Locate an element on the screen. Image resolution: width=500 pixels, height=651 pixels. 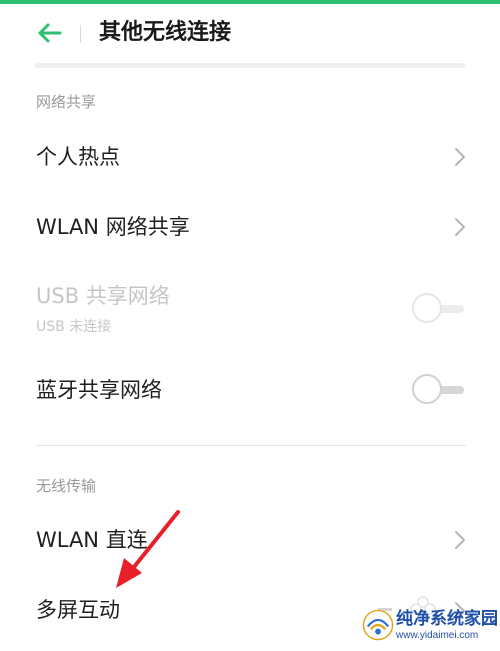
list-item-personal-hotspot: 个人热点 is located at coordinates (250, 159).